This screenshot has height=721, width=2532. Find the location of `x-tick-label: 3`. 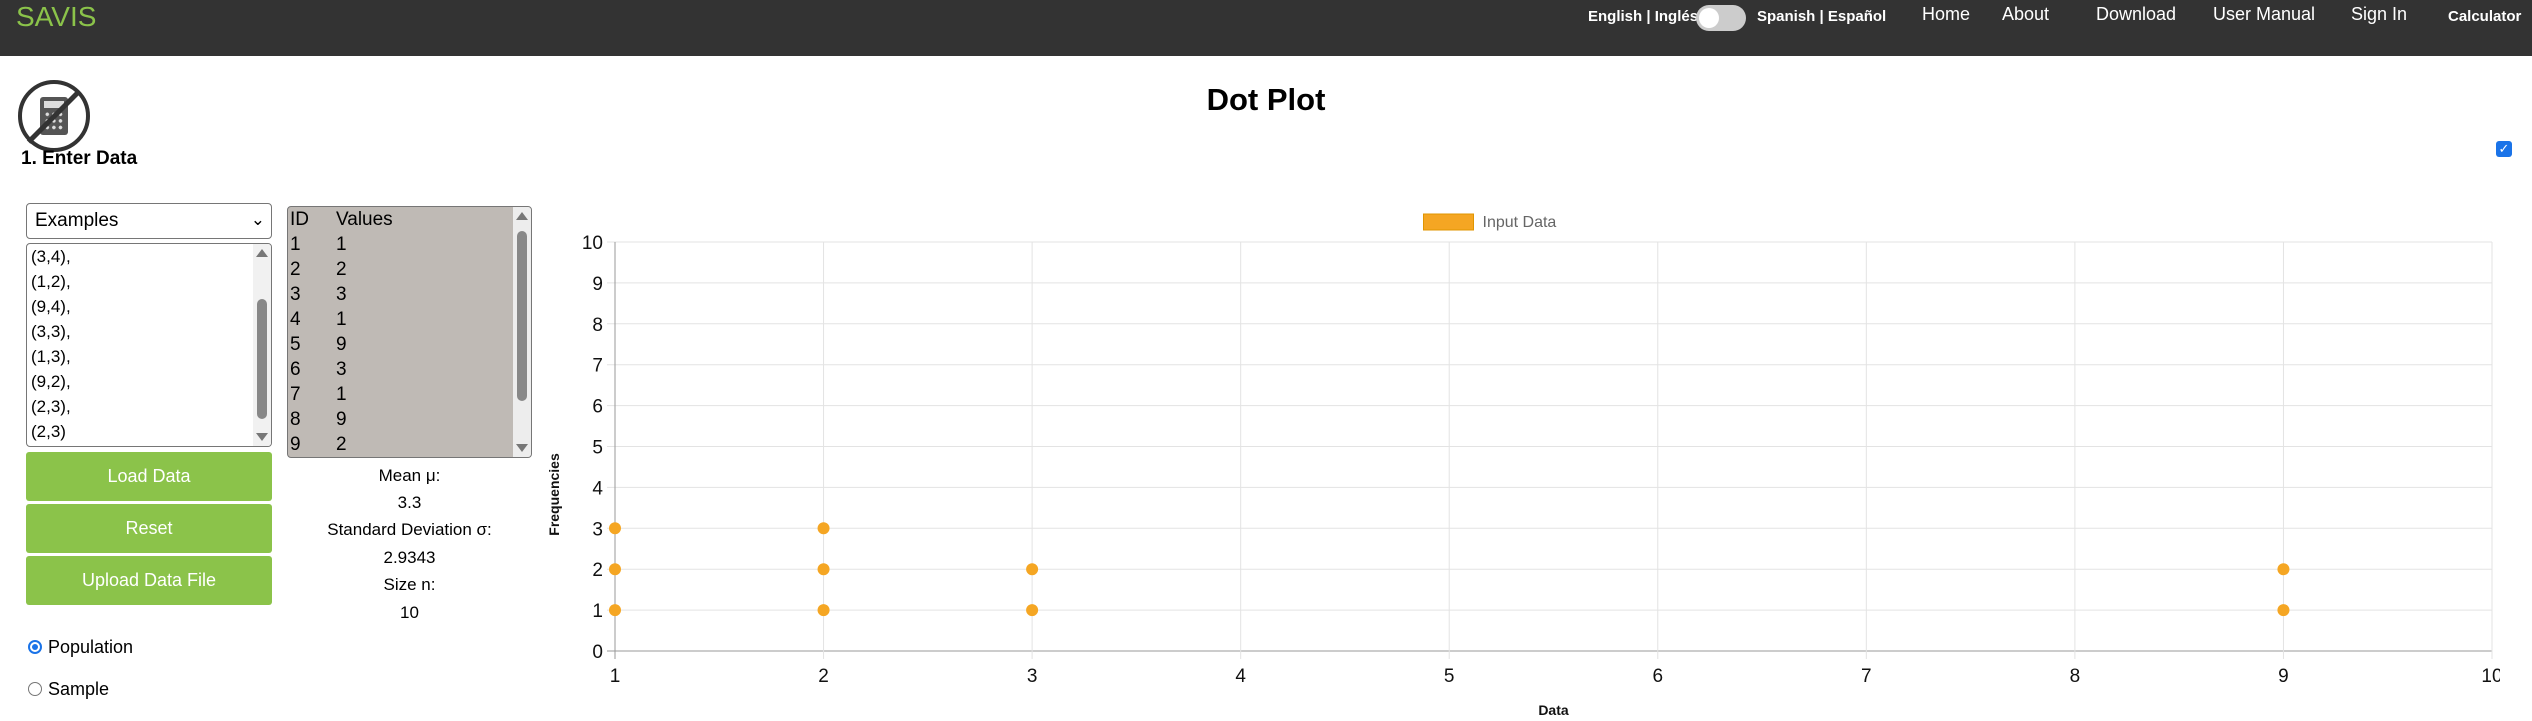

x-tick-label: 3 is located at coordinates (1032, 676).